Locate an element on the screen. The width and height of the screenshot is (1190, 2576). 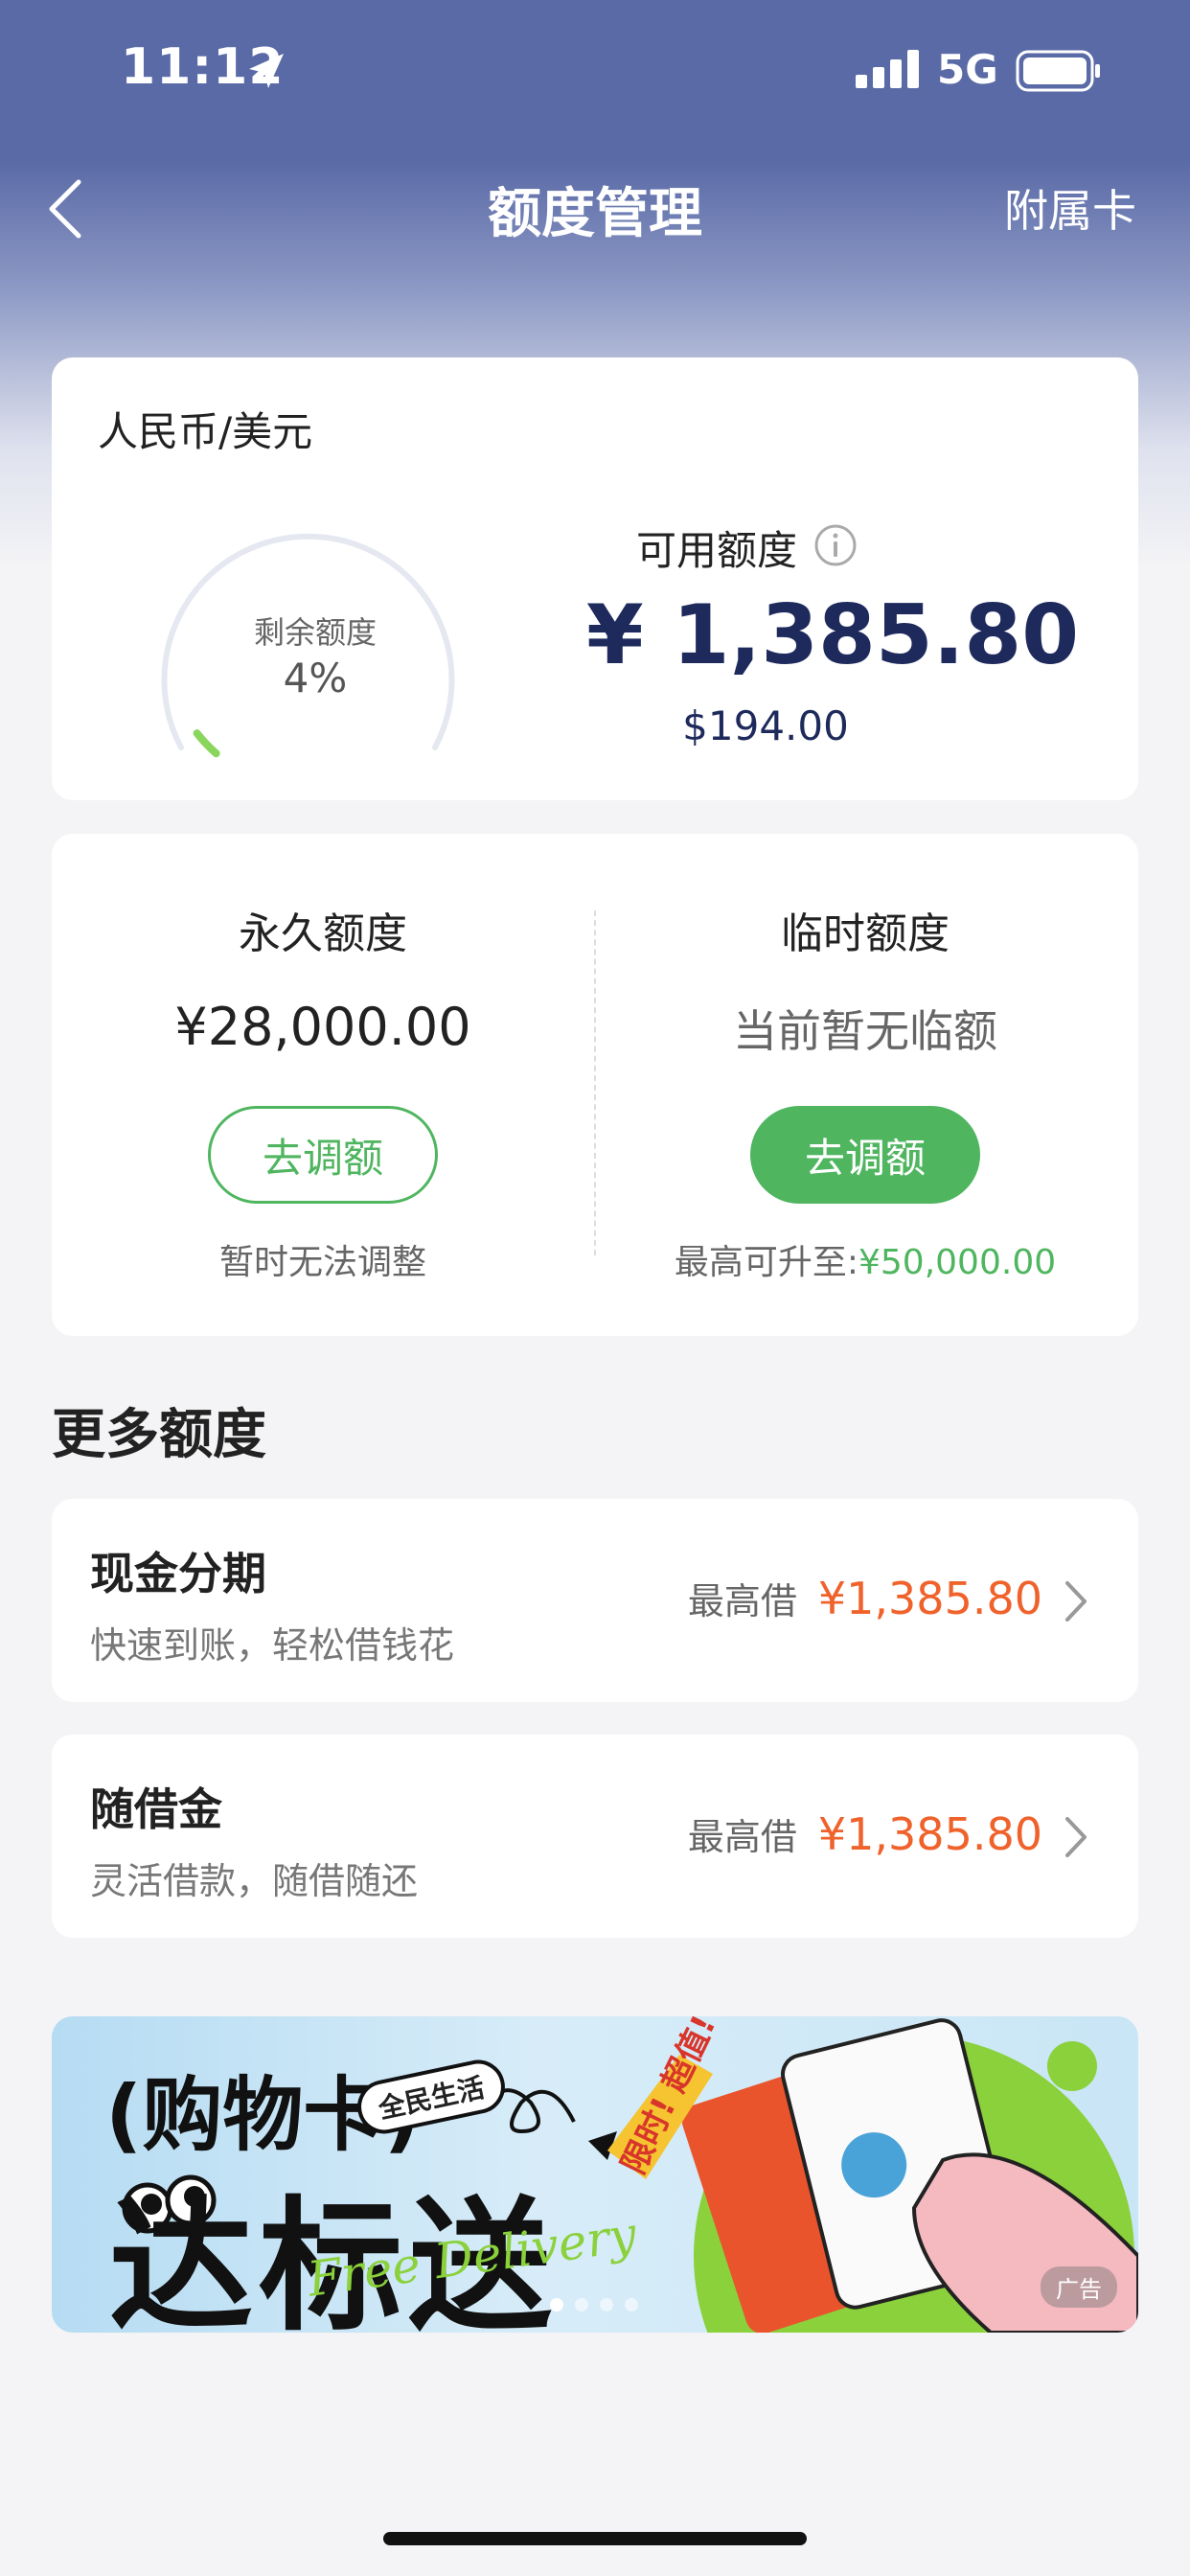
permanent-limit-section: 永久额度 ¥28,000.00 去调额 暂时无法调整 is located at coordinates (323, 1085).